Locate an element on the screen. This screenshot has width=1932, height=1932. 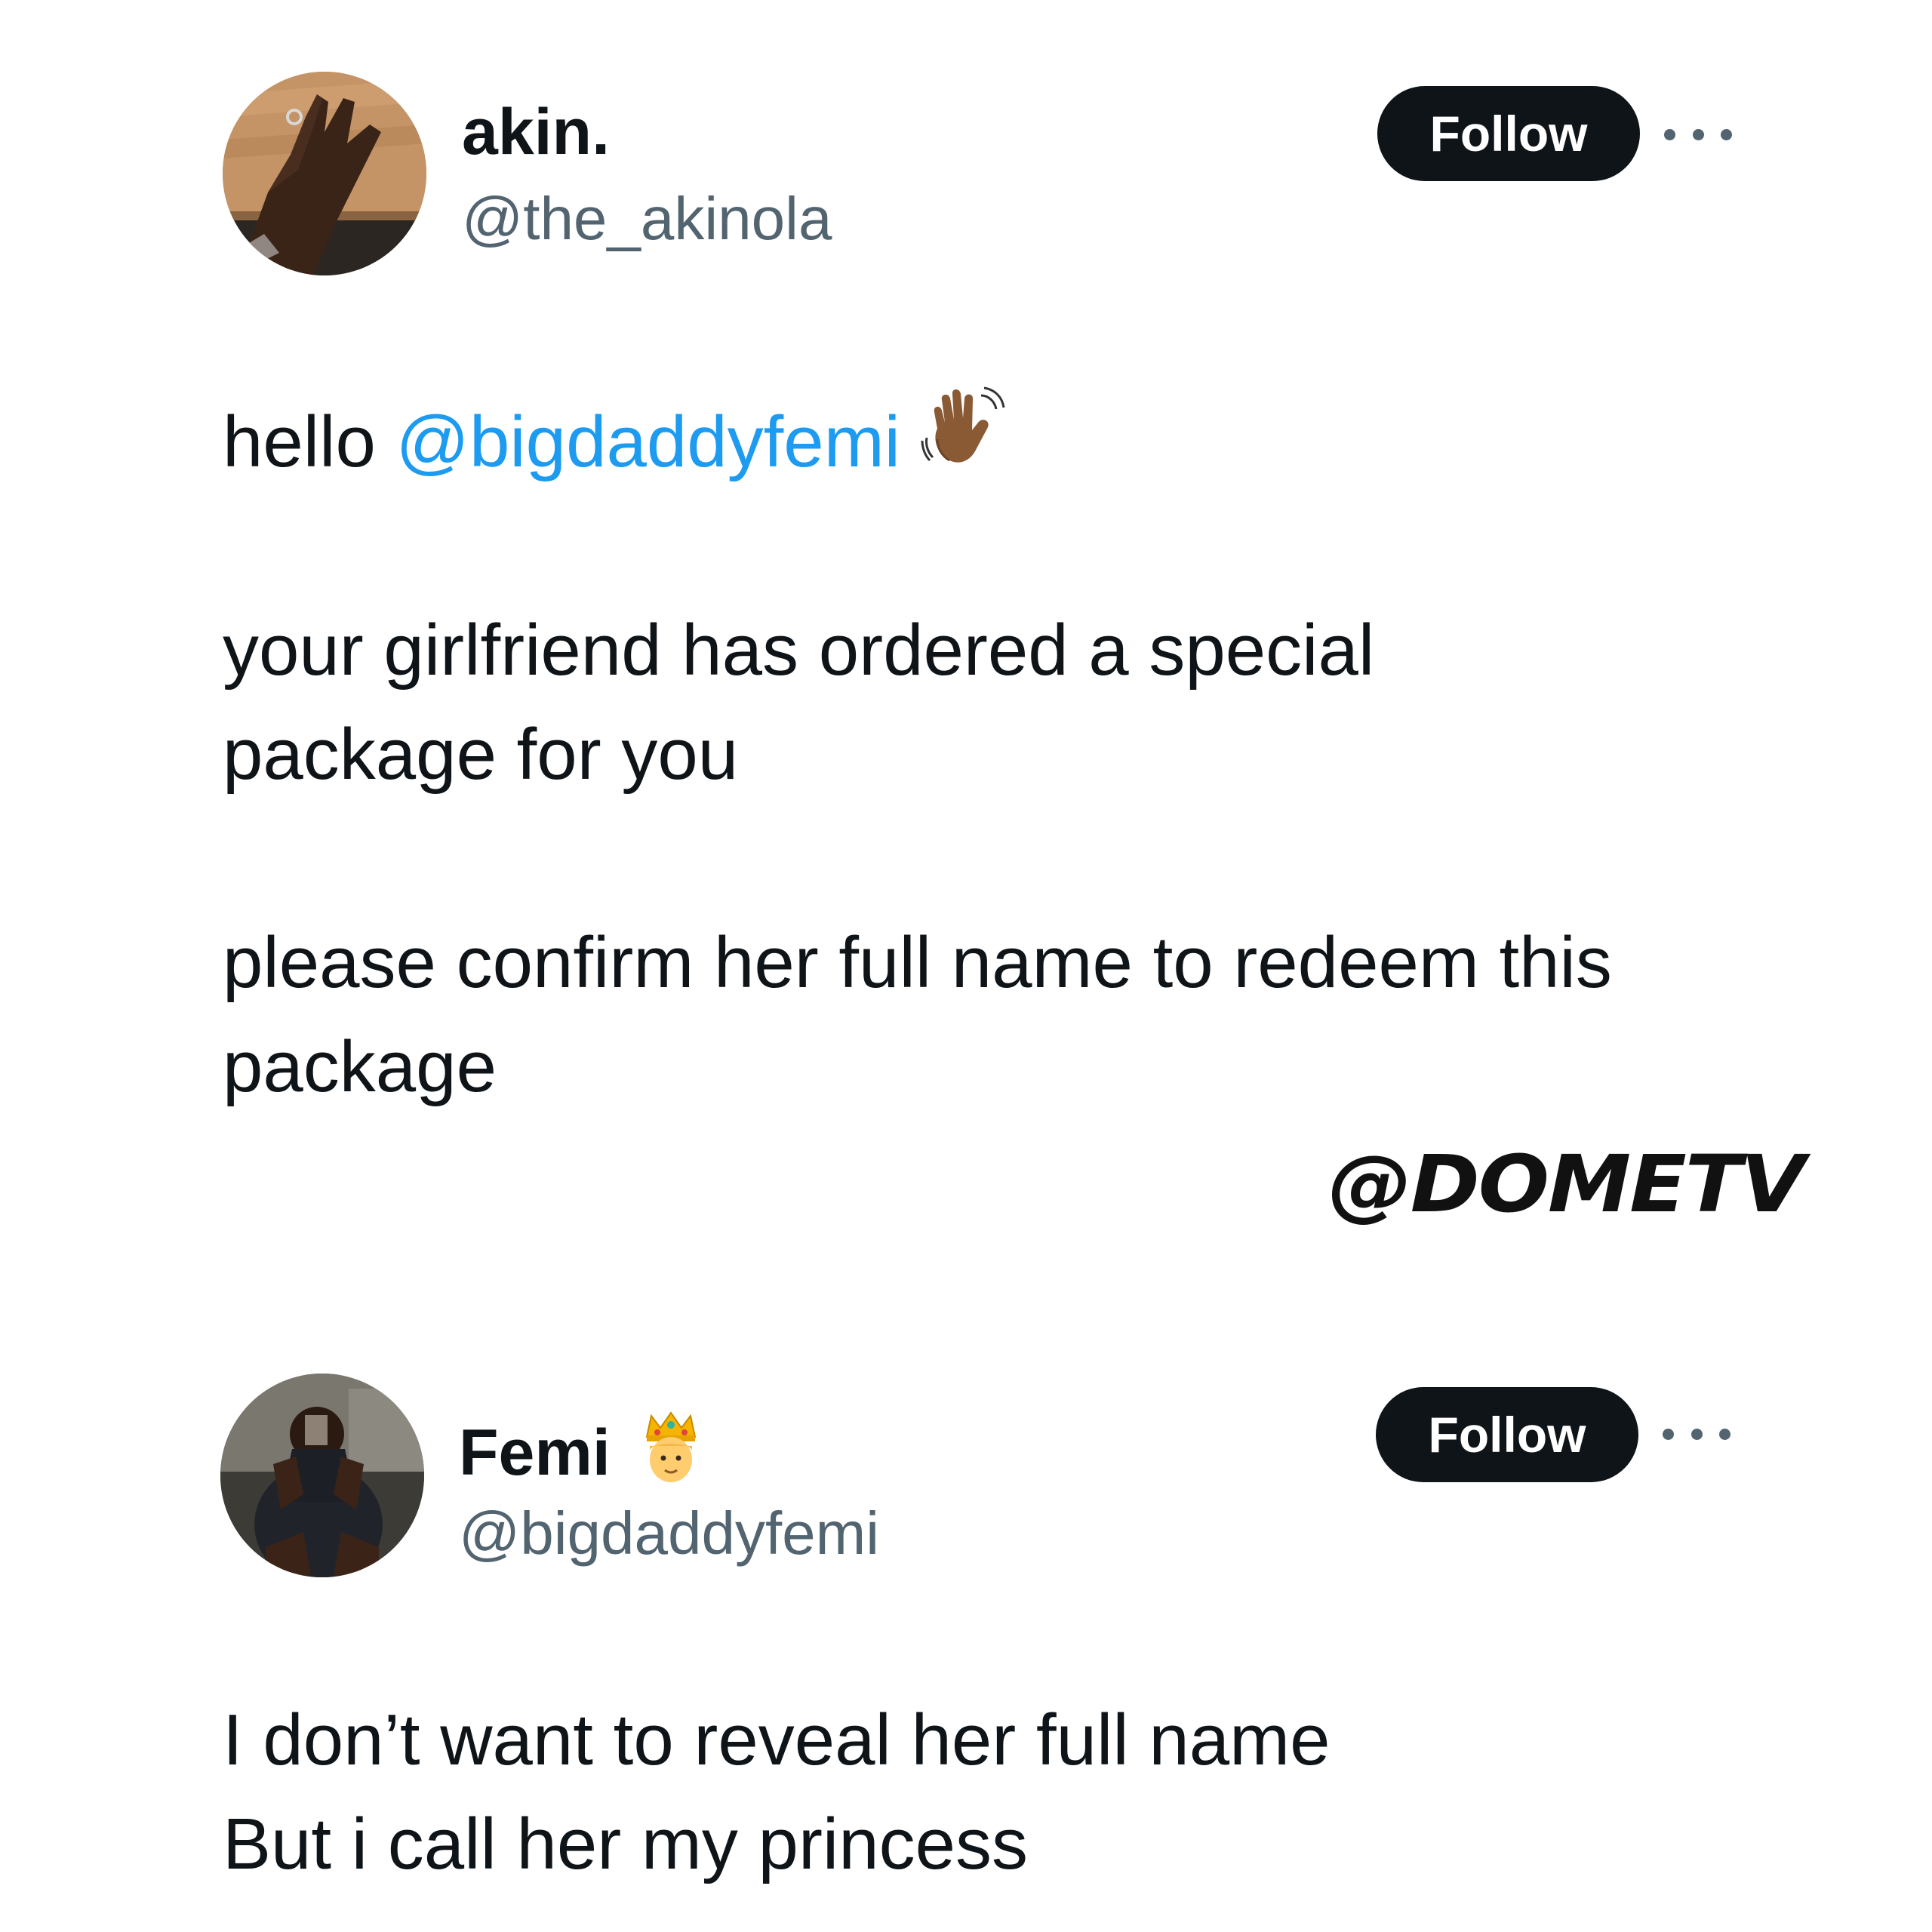
prince-icon is located at coordinates (670, 1446).